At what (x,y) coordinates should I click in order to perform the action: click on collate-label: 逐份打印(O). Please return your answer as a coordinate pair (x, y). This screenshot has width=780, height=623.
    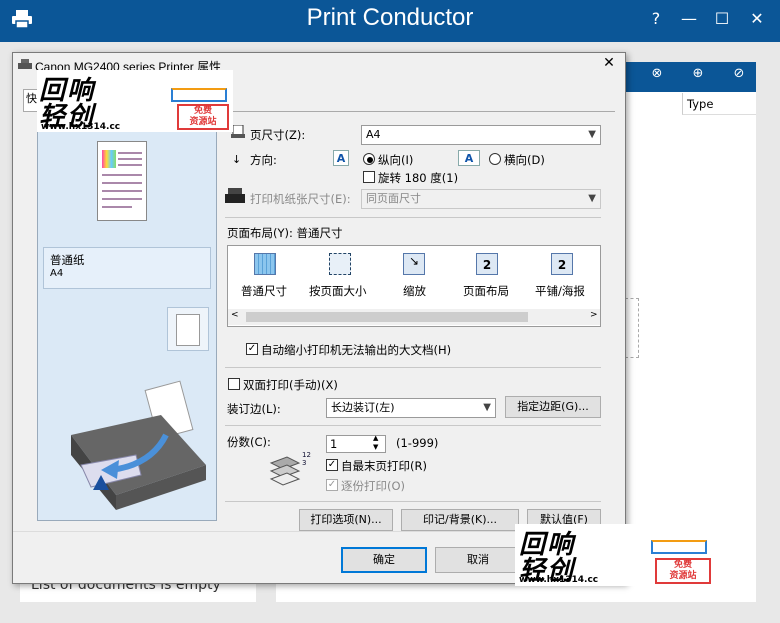
    Looking at the image, I should click on (373, 486).